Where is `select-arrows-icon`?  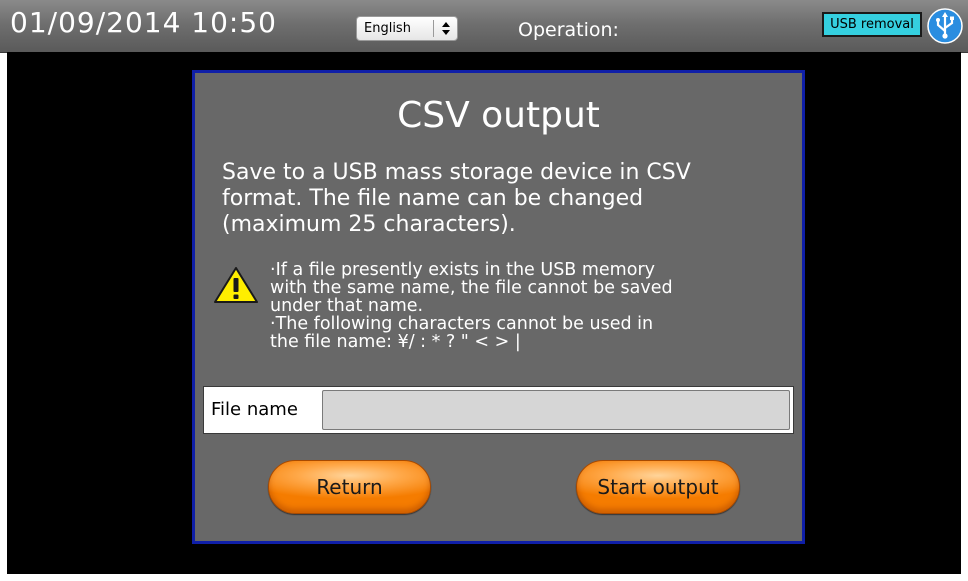 select-arrows-icon is located at coordinates (446, 28).